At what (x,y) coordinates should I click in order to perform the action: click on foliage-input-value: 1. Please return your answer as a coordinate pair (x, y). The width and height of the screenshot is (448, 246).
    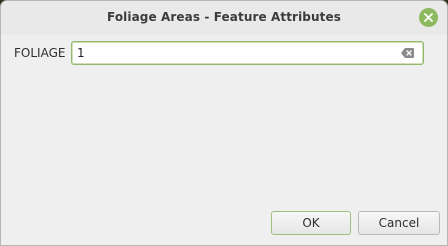
    Looking at the image, I should click on (81, 53).